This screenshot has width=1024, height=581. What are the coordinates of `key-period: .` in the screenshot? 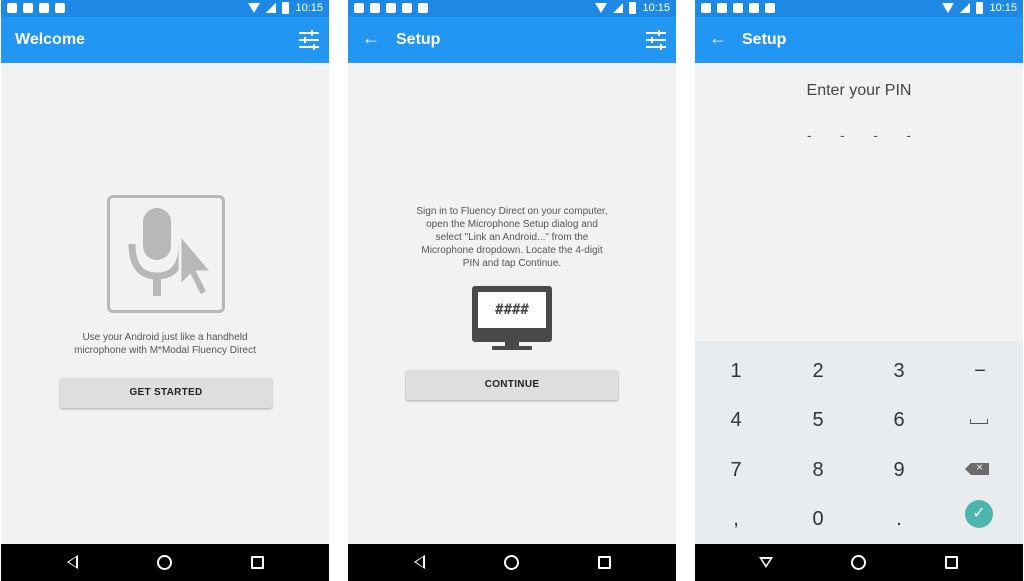 It's located at (899, 519).